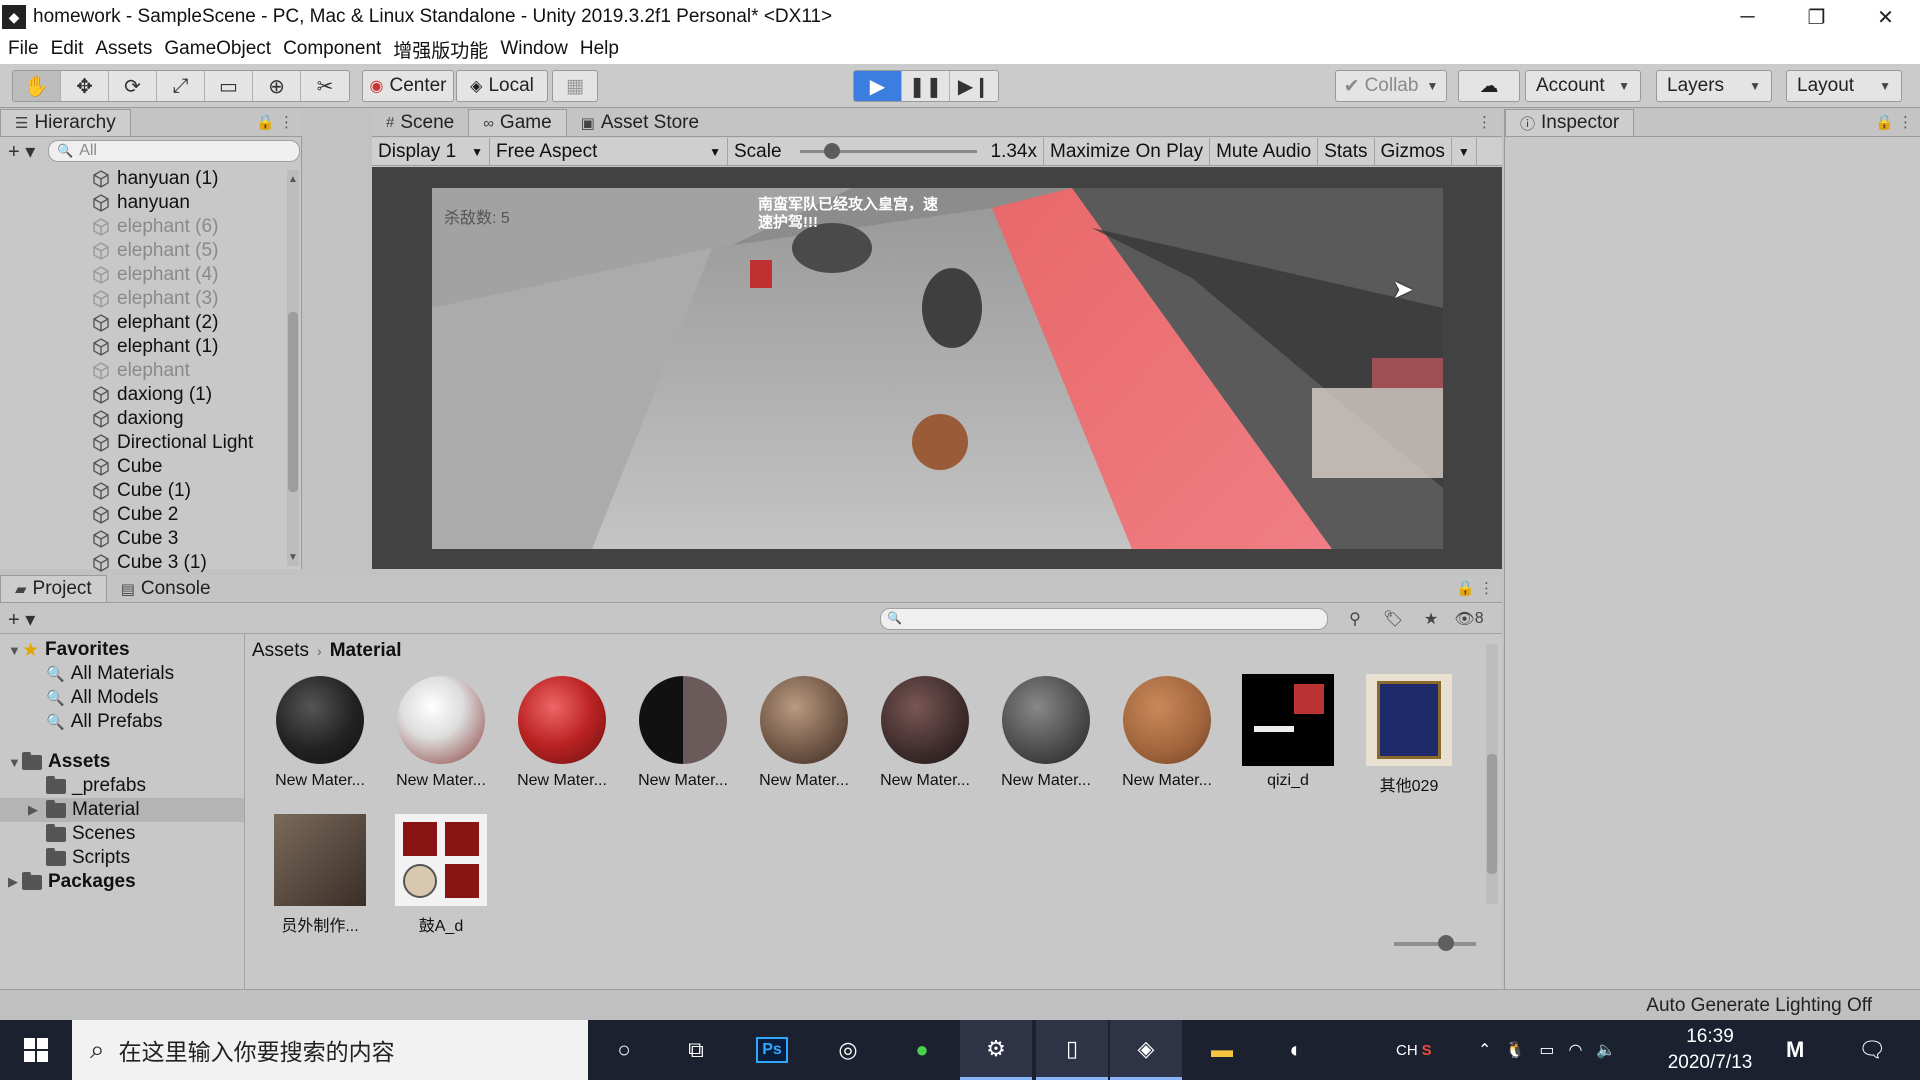 This screenshot has width=1920, height=1080. Describe the element at coordinates (154, 275) in the screenshot. I see `hierarchy-item: elephant (4)` at that location.